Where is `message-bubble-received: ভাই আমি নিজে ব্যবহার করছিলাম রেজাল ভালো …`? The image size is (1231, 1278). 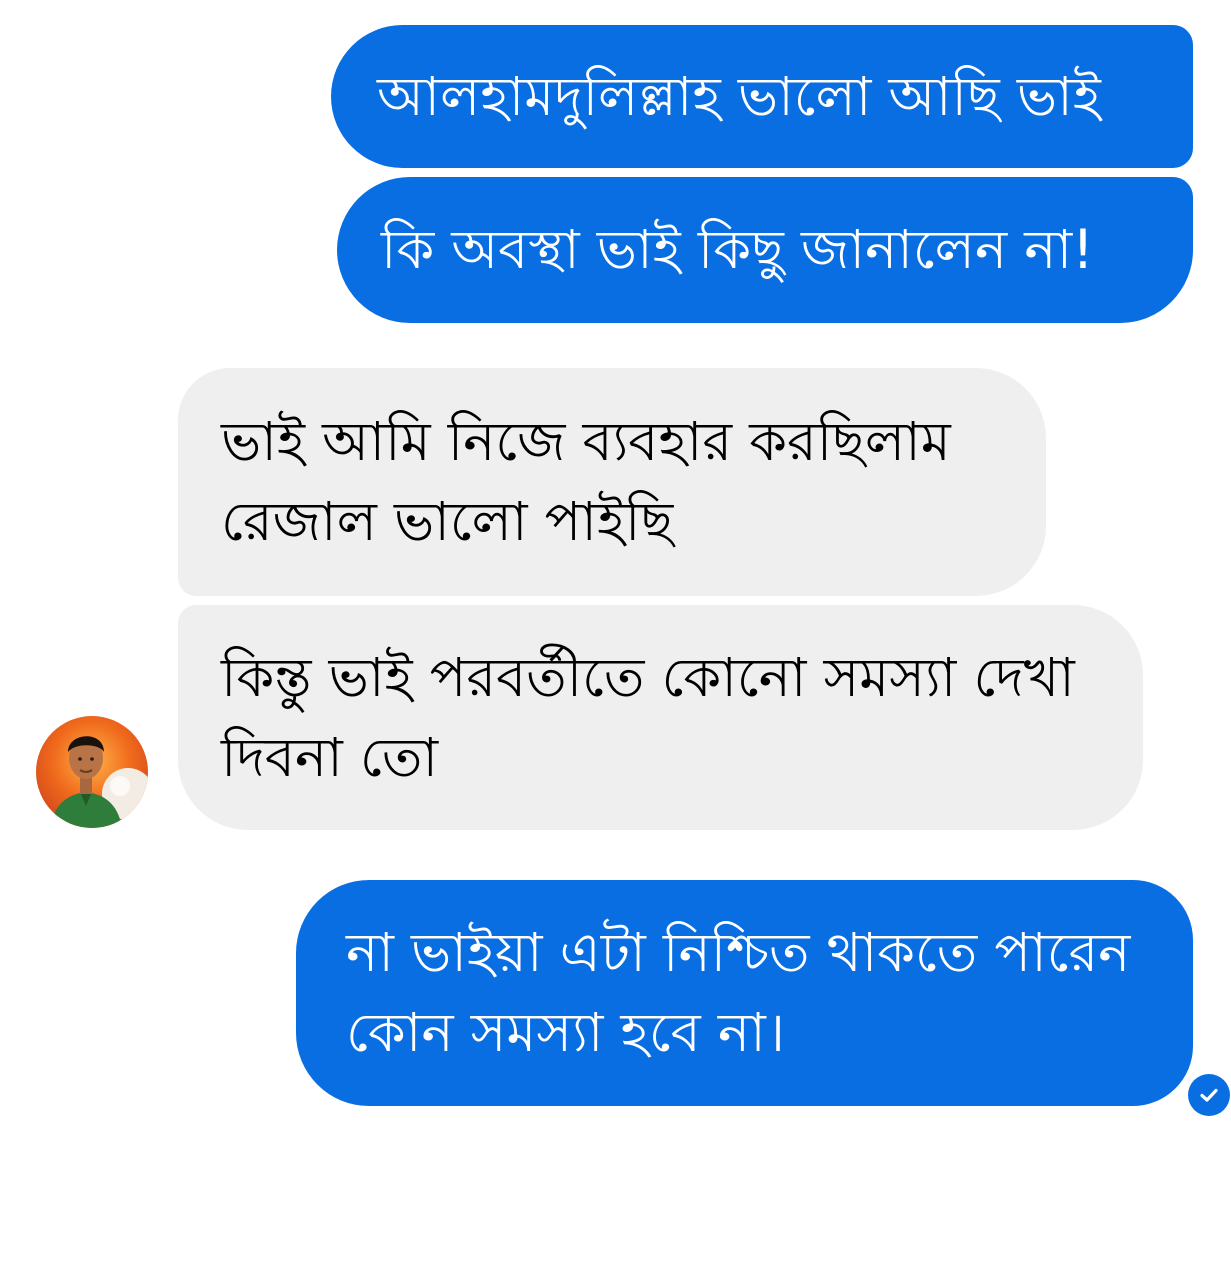
message-bubble-received: ভাই আমি নিজে ব্যবহার করছিলাম রেজাল ভালো … is located at coordinates (612, 482).